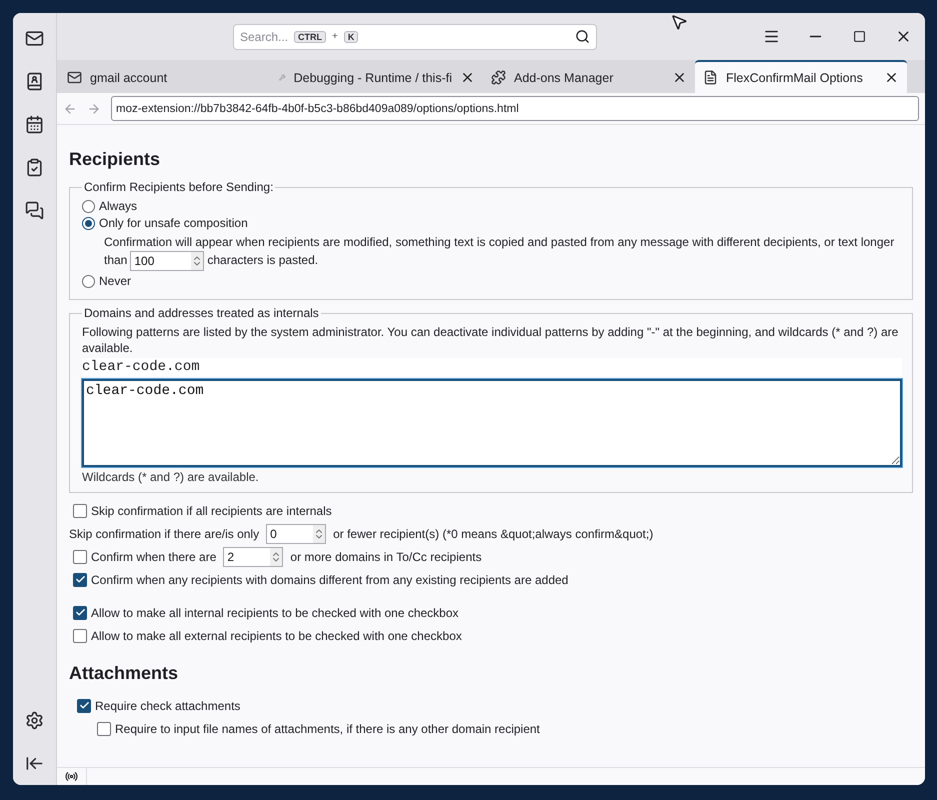  What do you see at coordinates (310, 36) in the screenshot?
I see `key-label: CTRL` at bounding box center [310, 36].